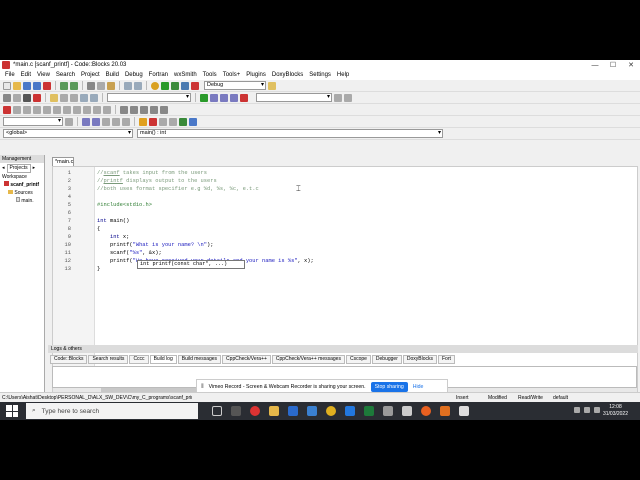  Describe the element at coordinates (234, 97) in the screenshot. I see `next-line-icon` at that location.